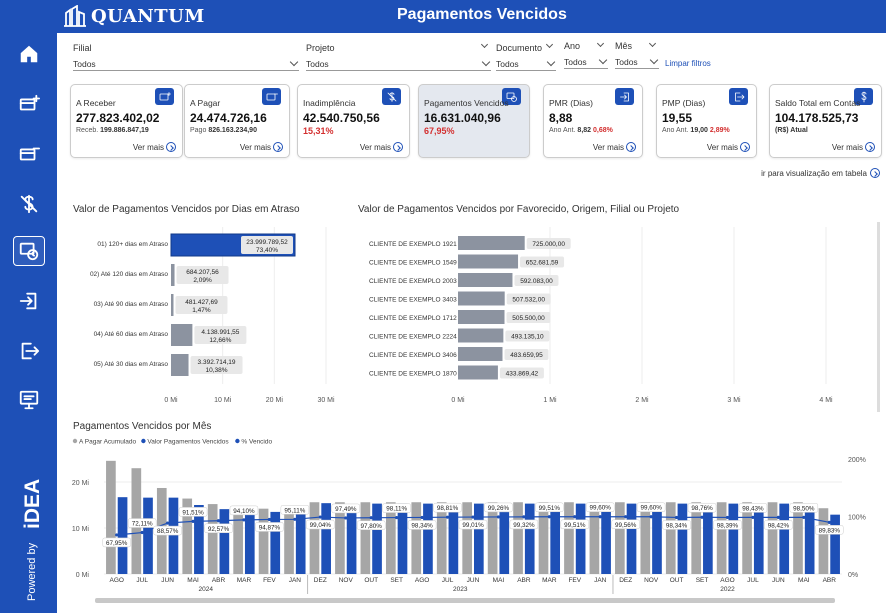  What do you see at coordinates (186, 64) in the screenshot?
I see `filter-filial-select: Todos` at bounding box center [186, 64].